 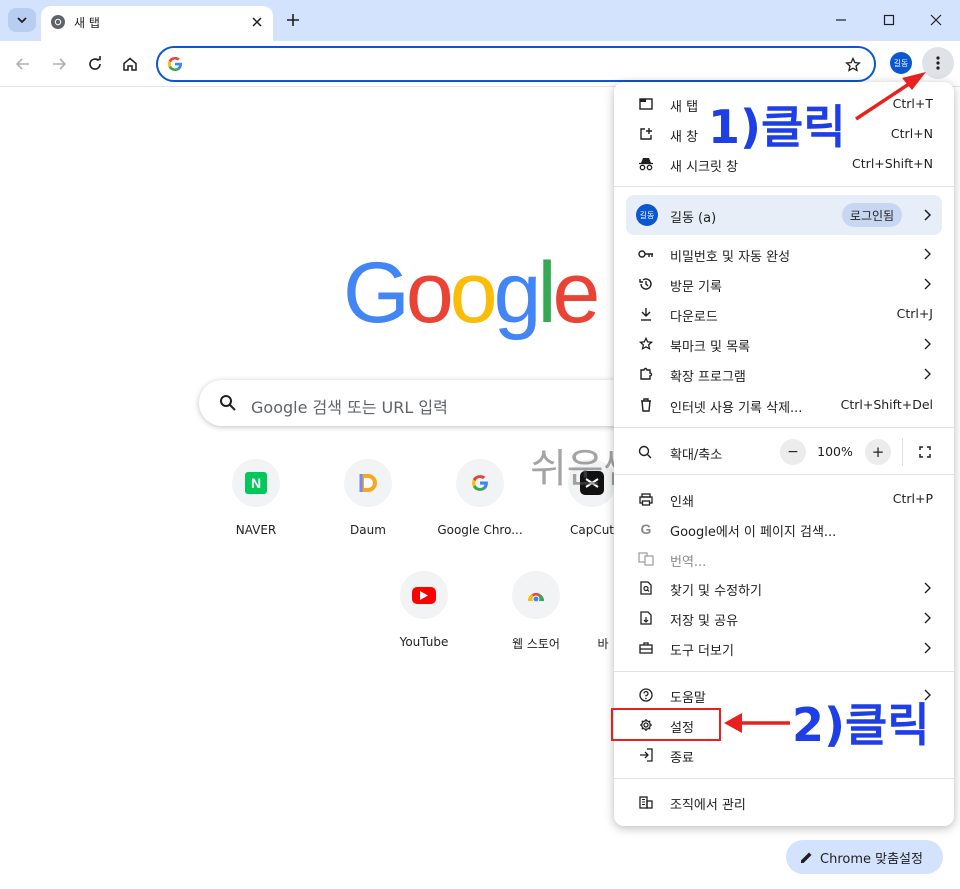 I want to click on reload-icon, so click(x=95, y=63).